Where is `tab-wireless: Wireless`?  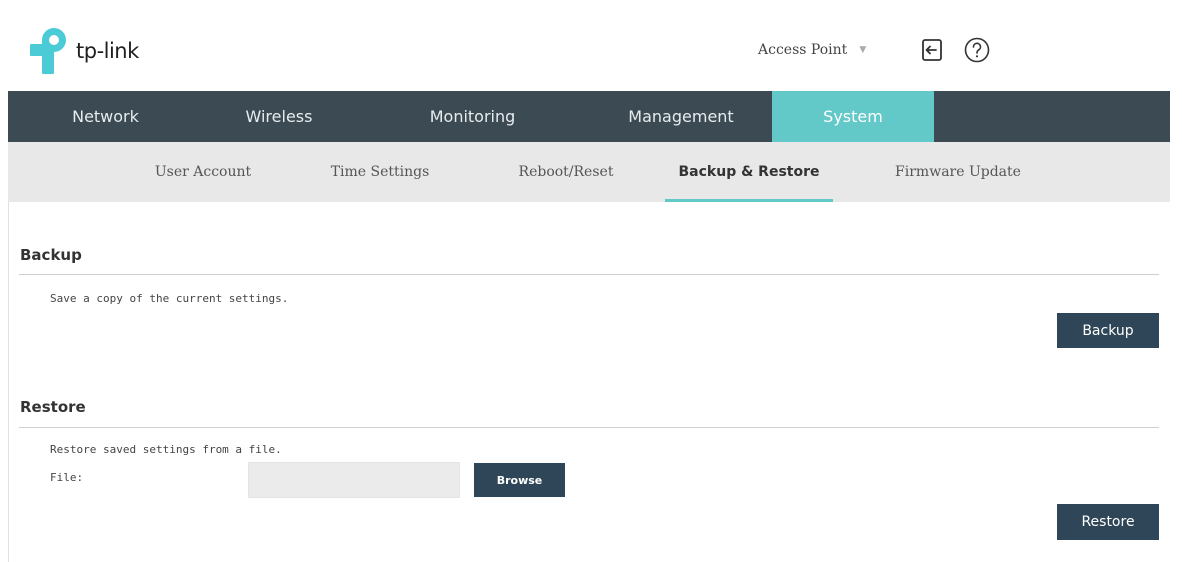
tab-wireless: Wireless is located at coordinates (279, 116).